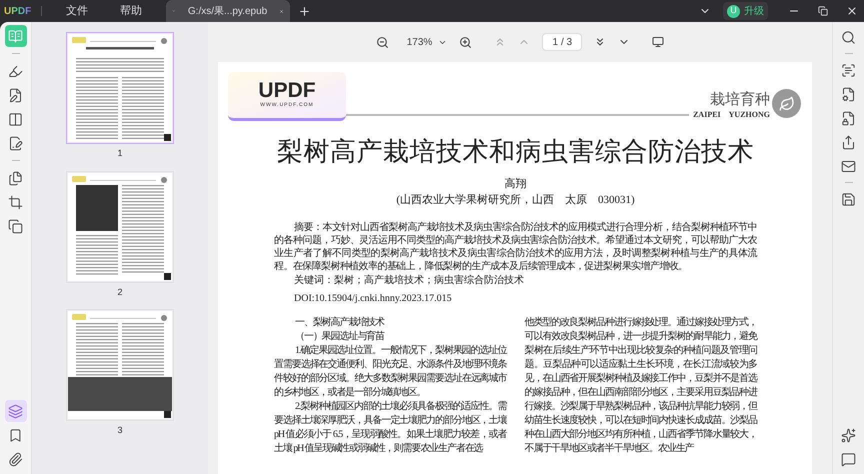 This screenshot has width=864, height=474. I want to click on section-subtitle: ZAIPEI, so click(707, 115).